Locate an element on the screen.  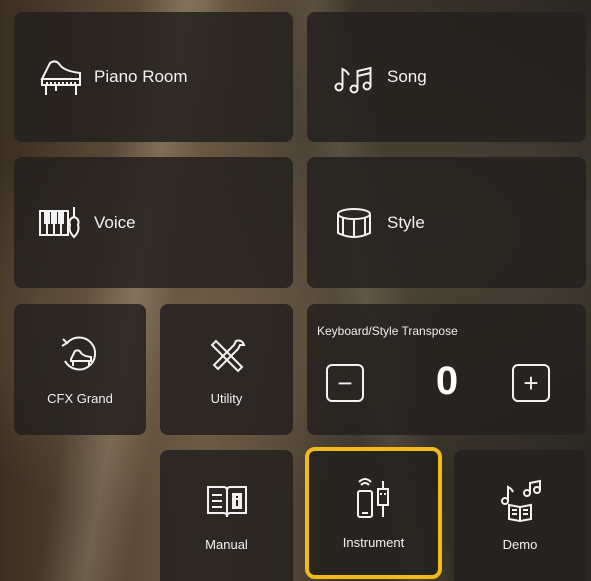
transpose-title: Keyboard/Style Transpose is located at coordinates (387, 331).